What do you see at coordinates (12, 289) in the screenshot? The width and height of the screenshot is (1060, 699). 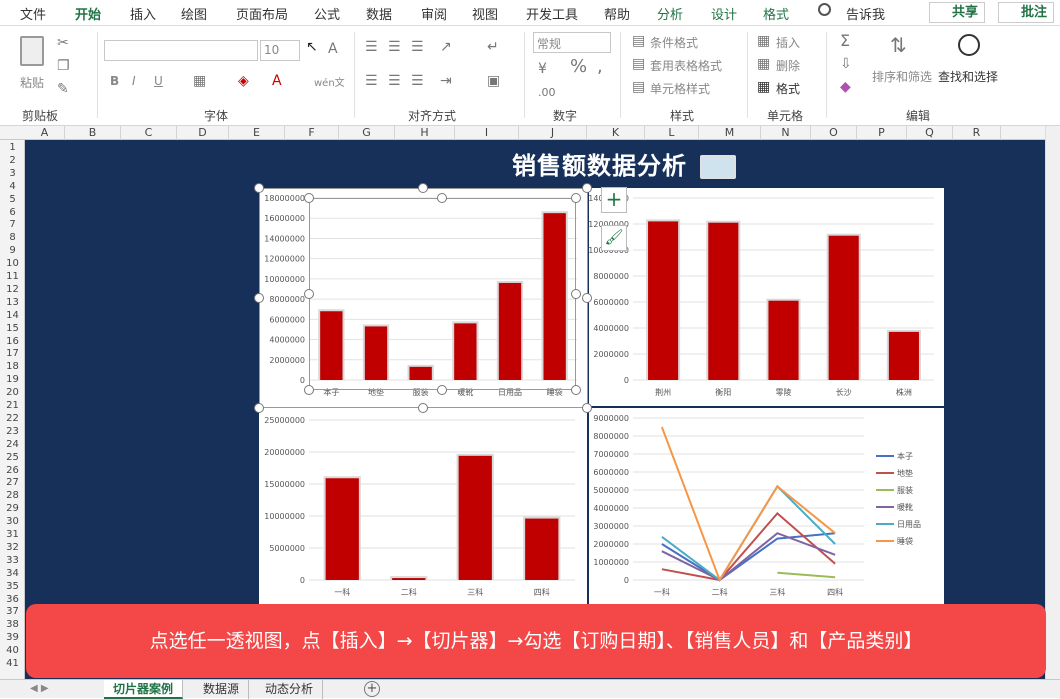 I see `row-header: 12` at bounding box center [12, 289].